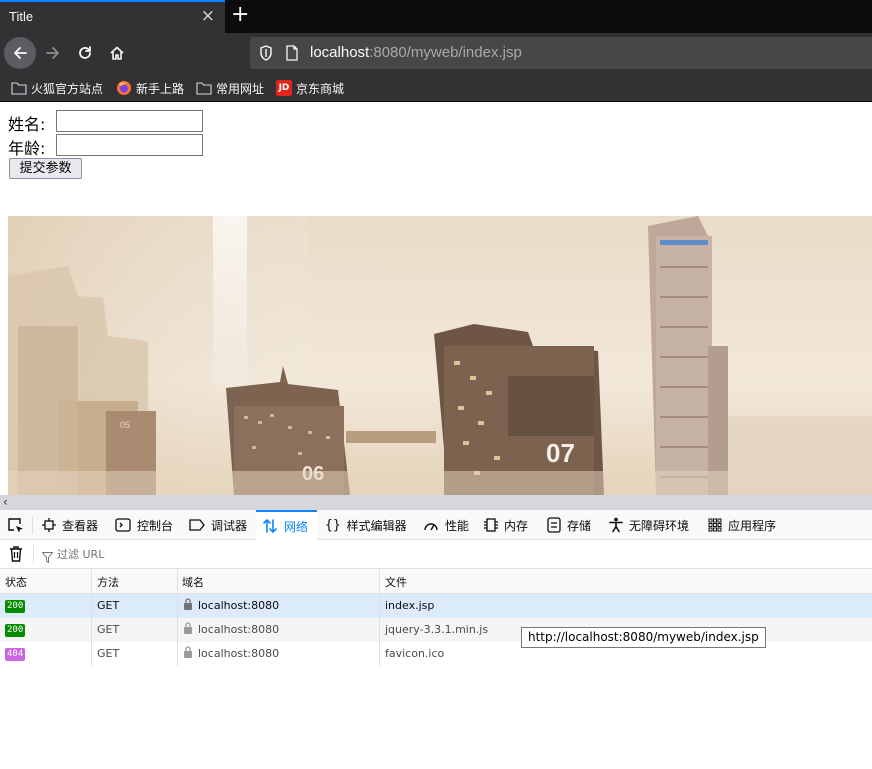  Describe the element at coordinates (410, 605) in the screenshot. I see `request-file: index.jsp` at that location.